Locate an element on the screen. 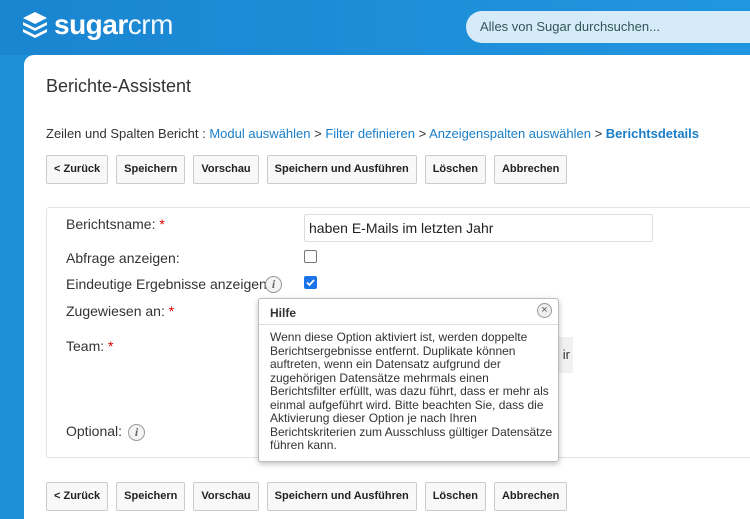 The height and width of the screenshot is (519, 750). checkmark-icon is located at coordinates (310, 283).